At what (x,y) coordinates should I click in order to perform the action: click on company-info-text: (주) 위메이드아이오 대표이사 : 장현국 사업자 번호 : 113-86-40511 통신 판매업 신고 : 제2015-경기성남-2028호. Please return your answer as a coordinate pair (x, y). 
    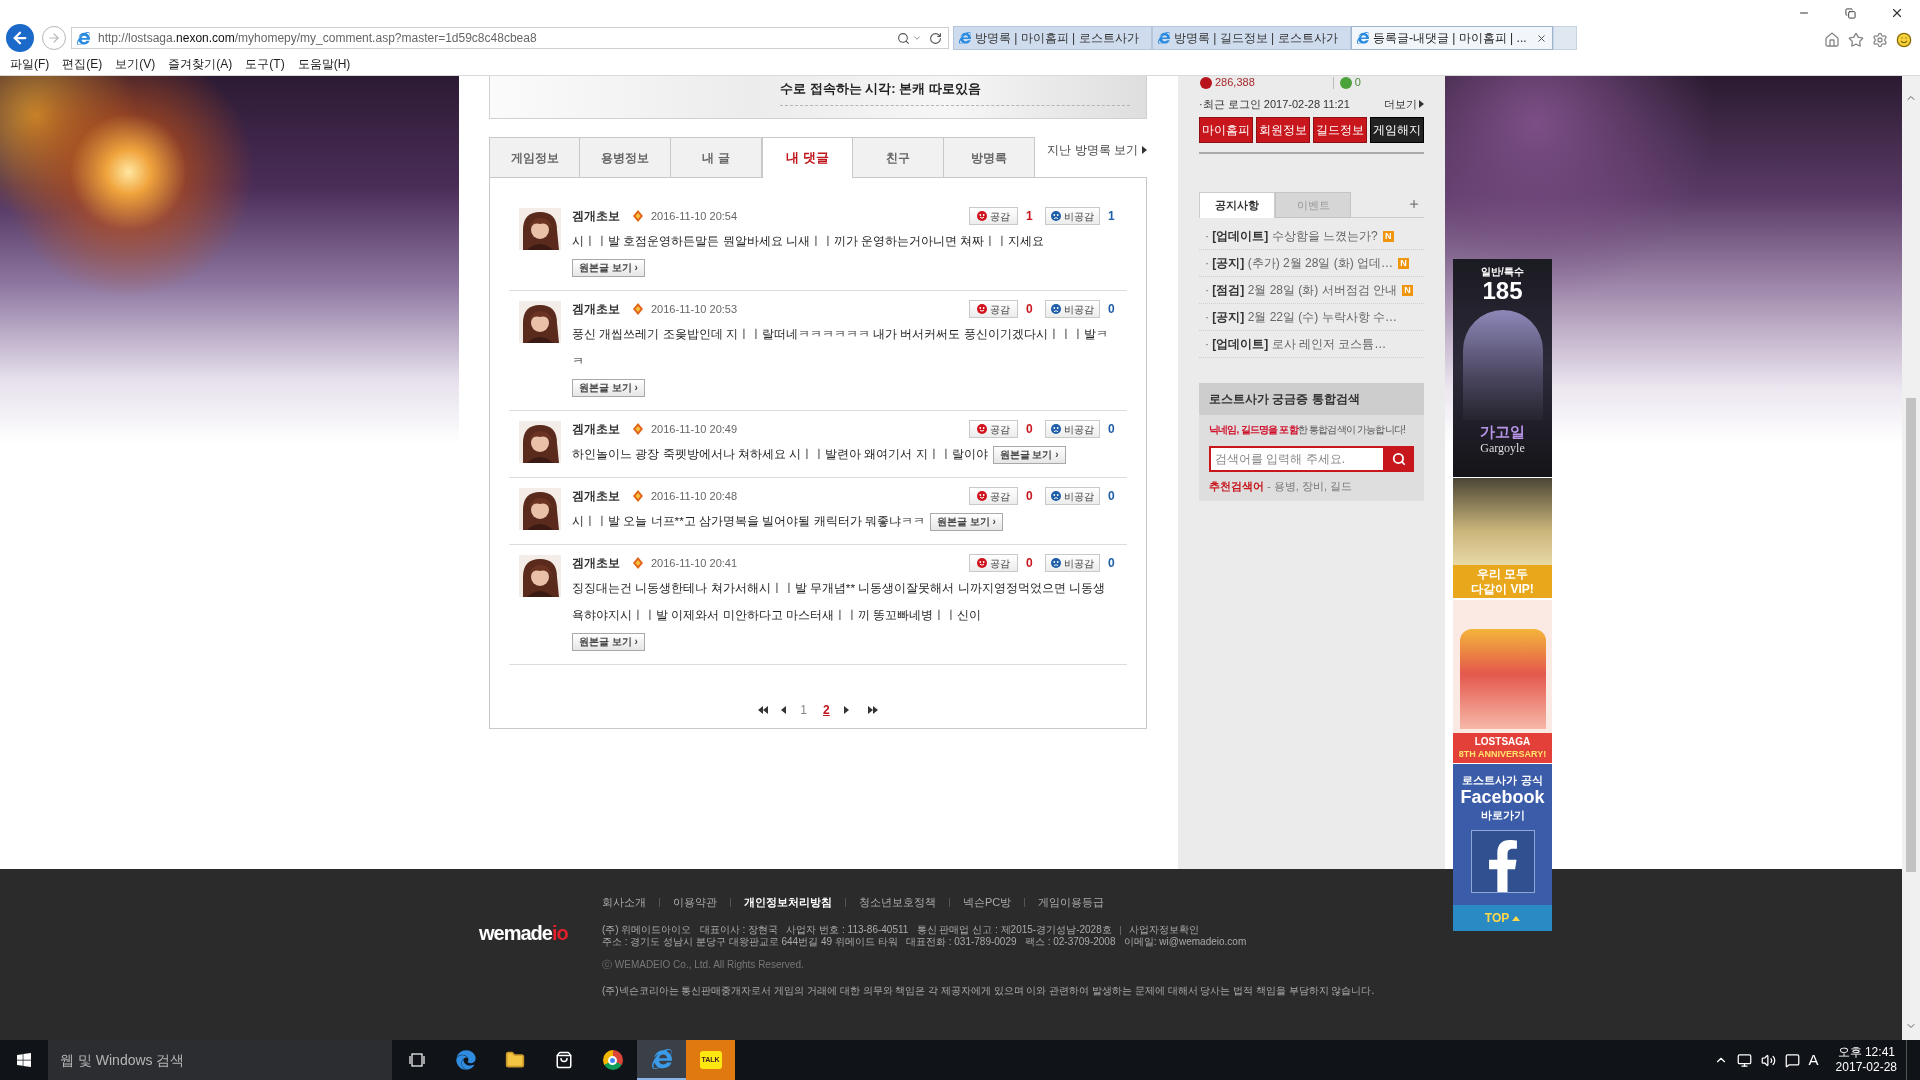
    Looking at the image, I should click on (857, 930).